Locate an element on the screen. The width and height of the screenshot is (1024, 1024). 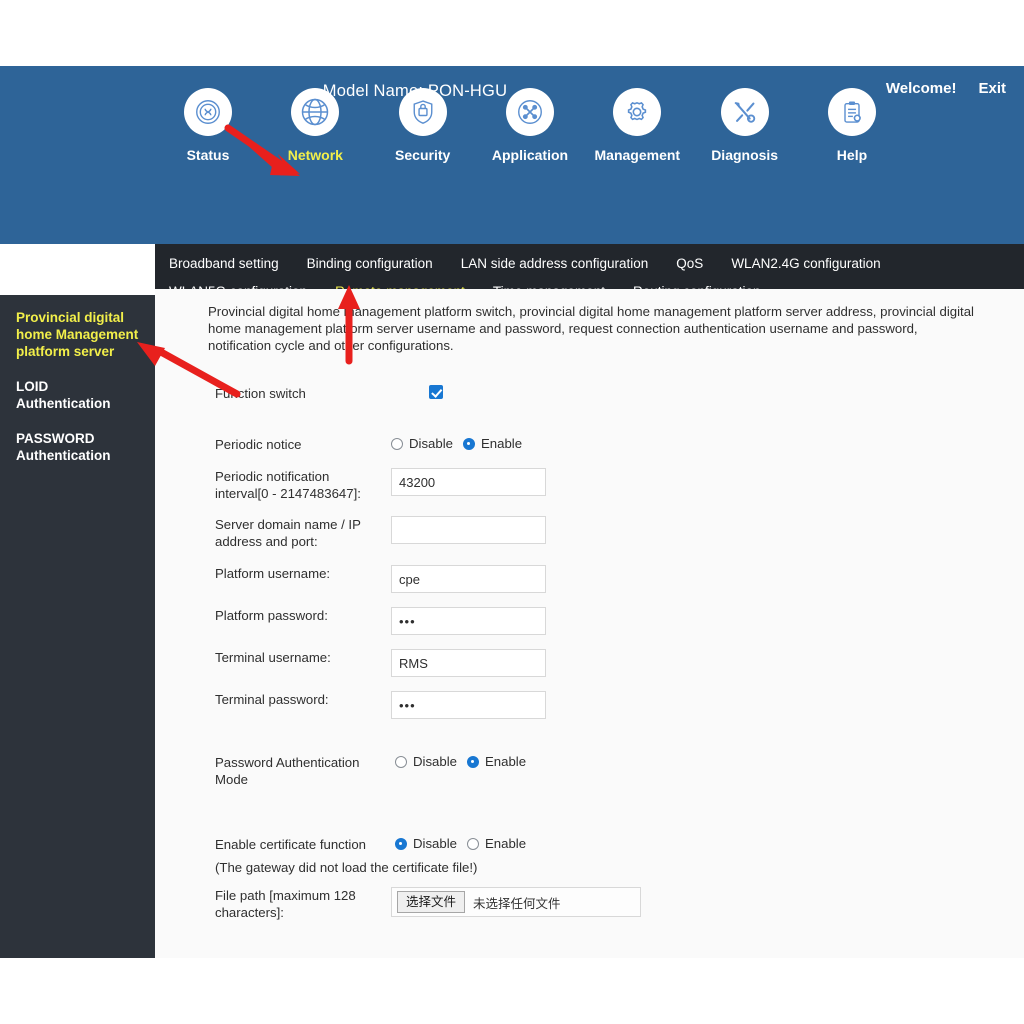
certificate-file-input: 选择文件 未选择任何文件 is located at coordinates (516, 902).